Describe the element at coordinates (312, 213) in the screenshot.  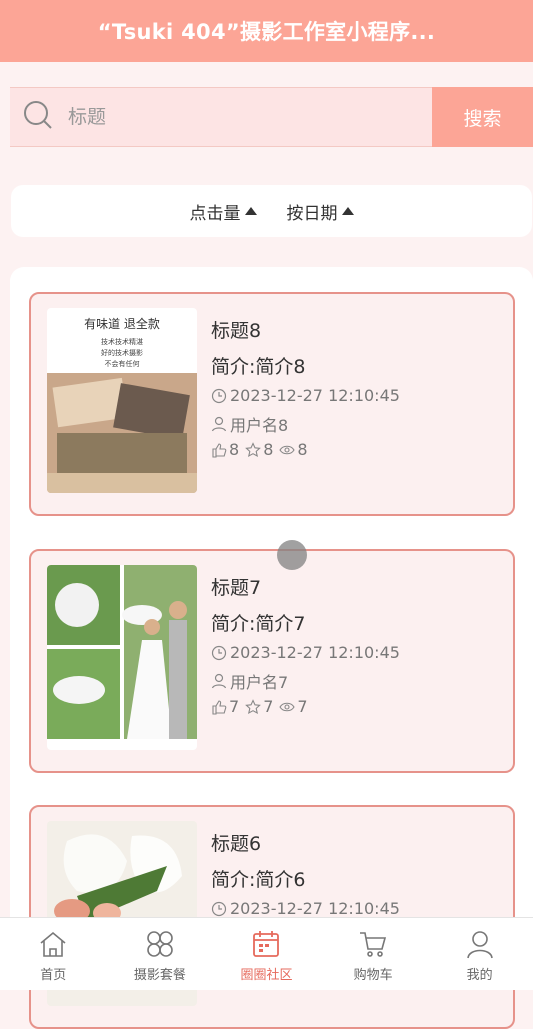
I see `sort-label: 按日期` at that location.